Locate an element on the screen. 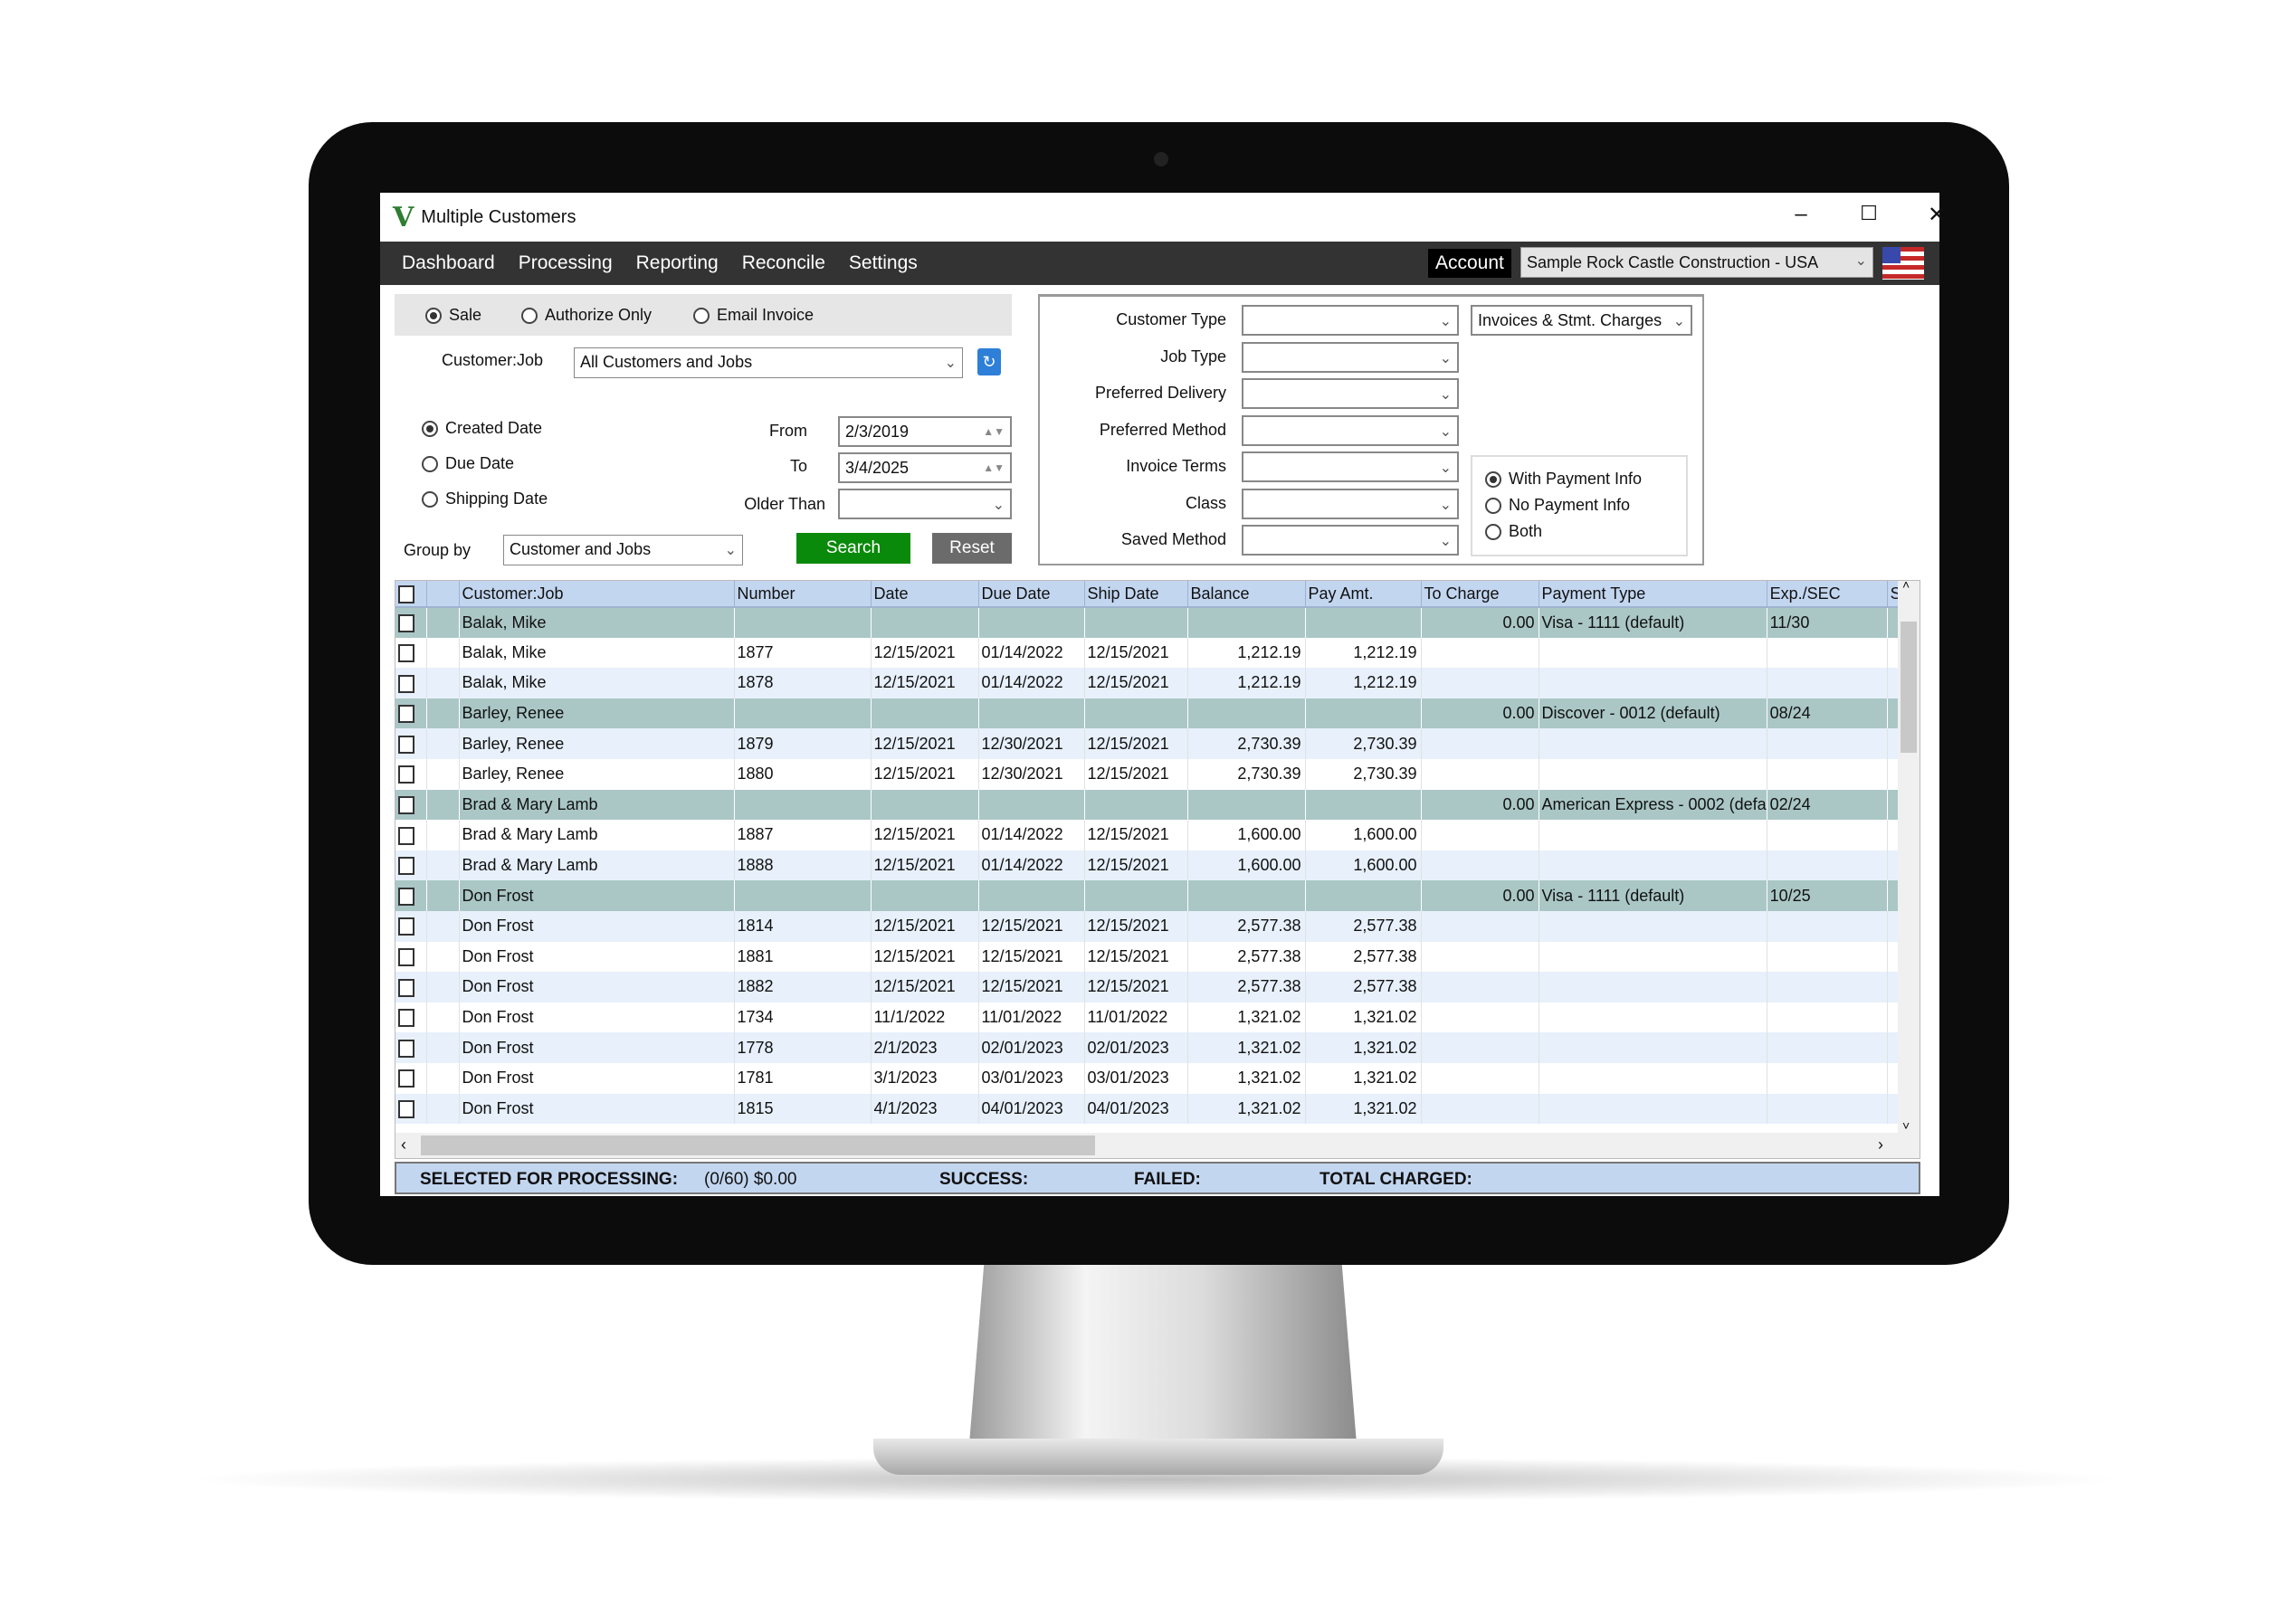 This screenshot has width=2296, height=1615. close-icon: ✕ is located at coordinates (1936, 215).